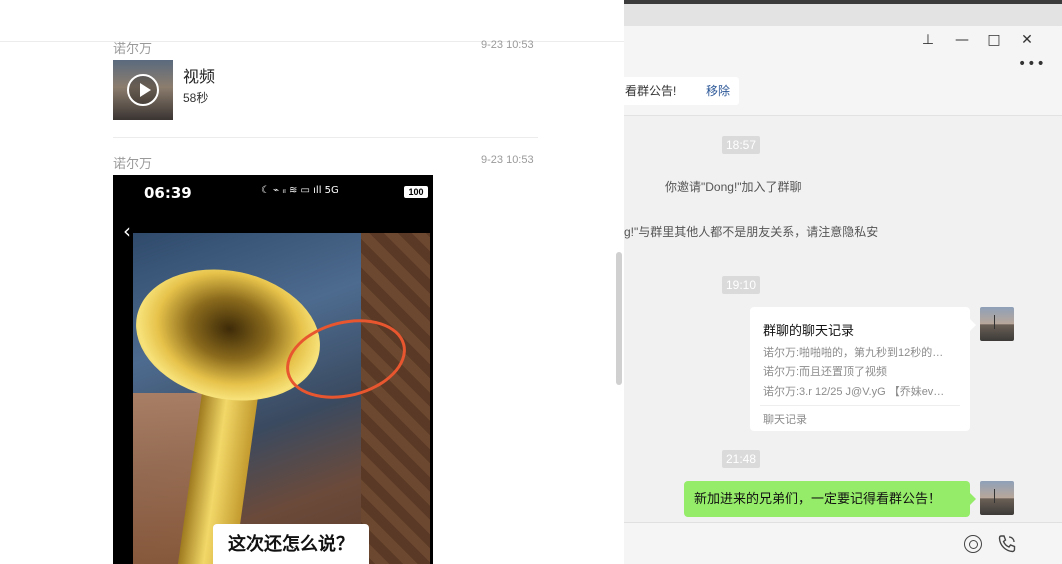 This screenshot has height=564, width=1062. What do you see at coordinates (973, 544) in the screenshot?
I see `voice-chat-icon` at bounding box center [973, 544].